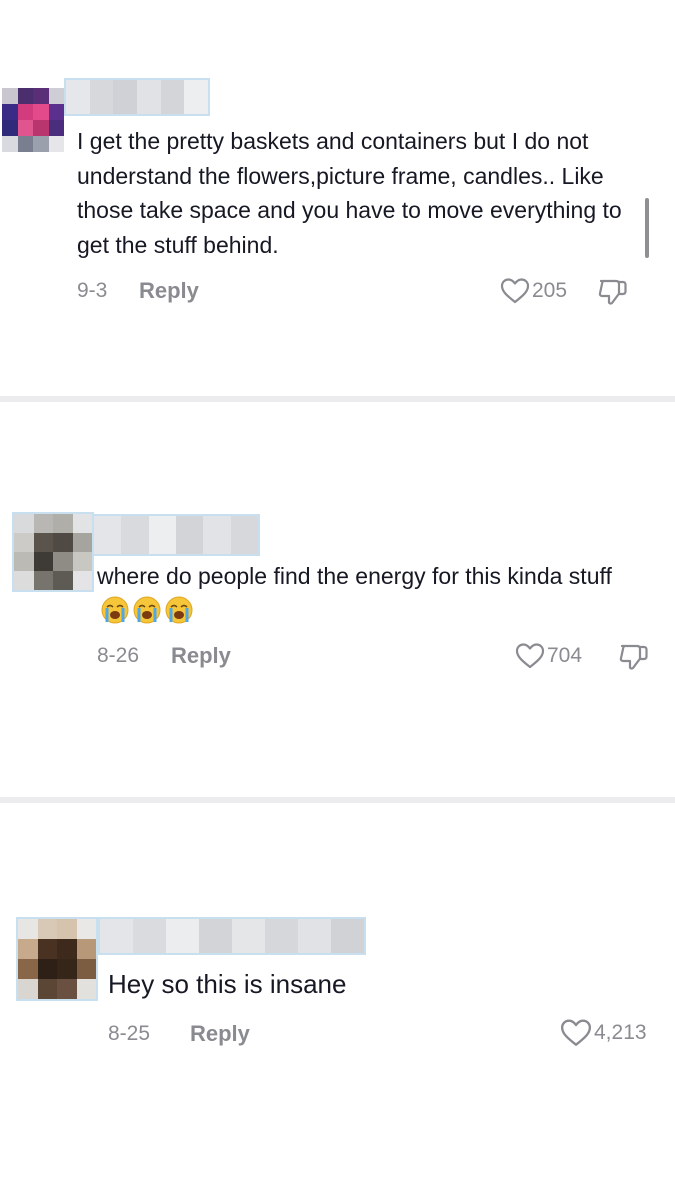 The width and height of the screenshot is (675, 1200). Describe the element at coordinates (227, 984) in the screenshot. I see `comment-text: Hey so this is insane` at that location.